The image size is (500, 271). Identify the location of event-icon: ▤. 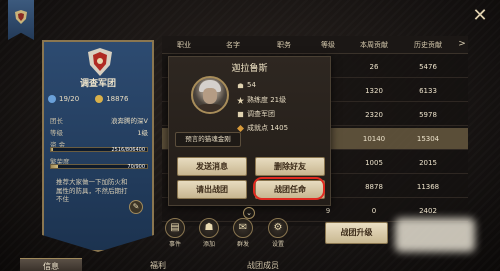
(175, 228).